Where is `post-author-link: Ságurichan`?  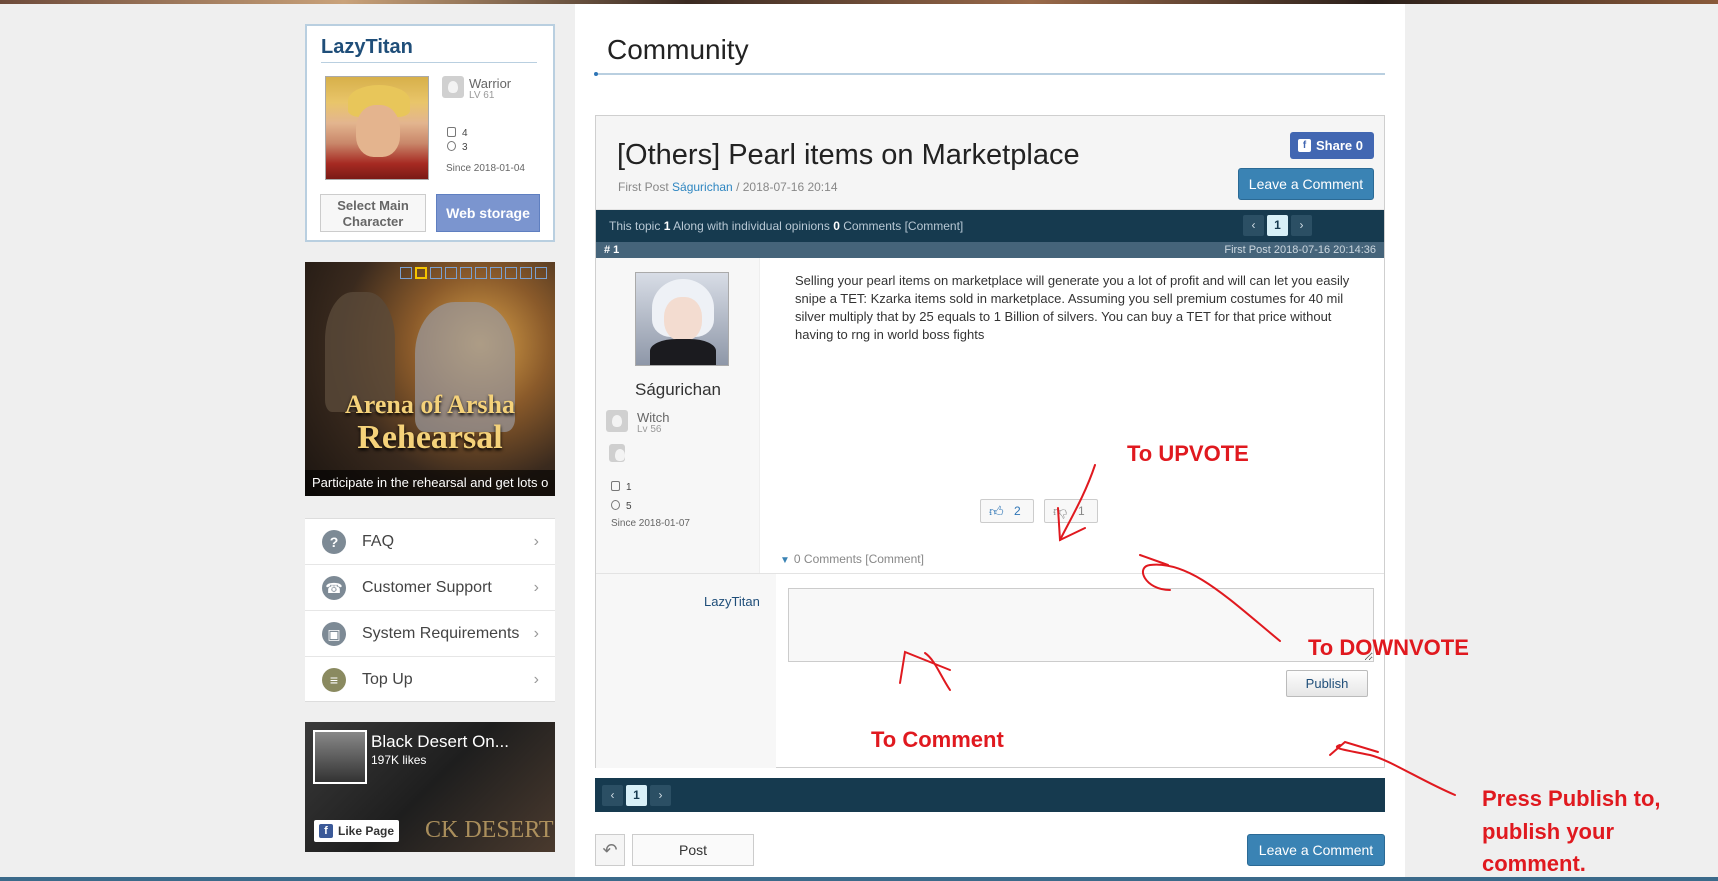
post-author-link: Ságurichan is located at coordinates (702, 187).